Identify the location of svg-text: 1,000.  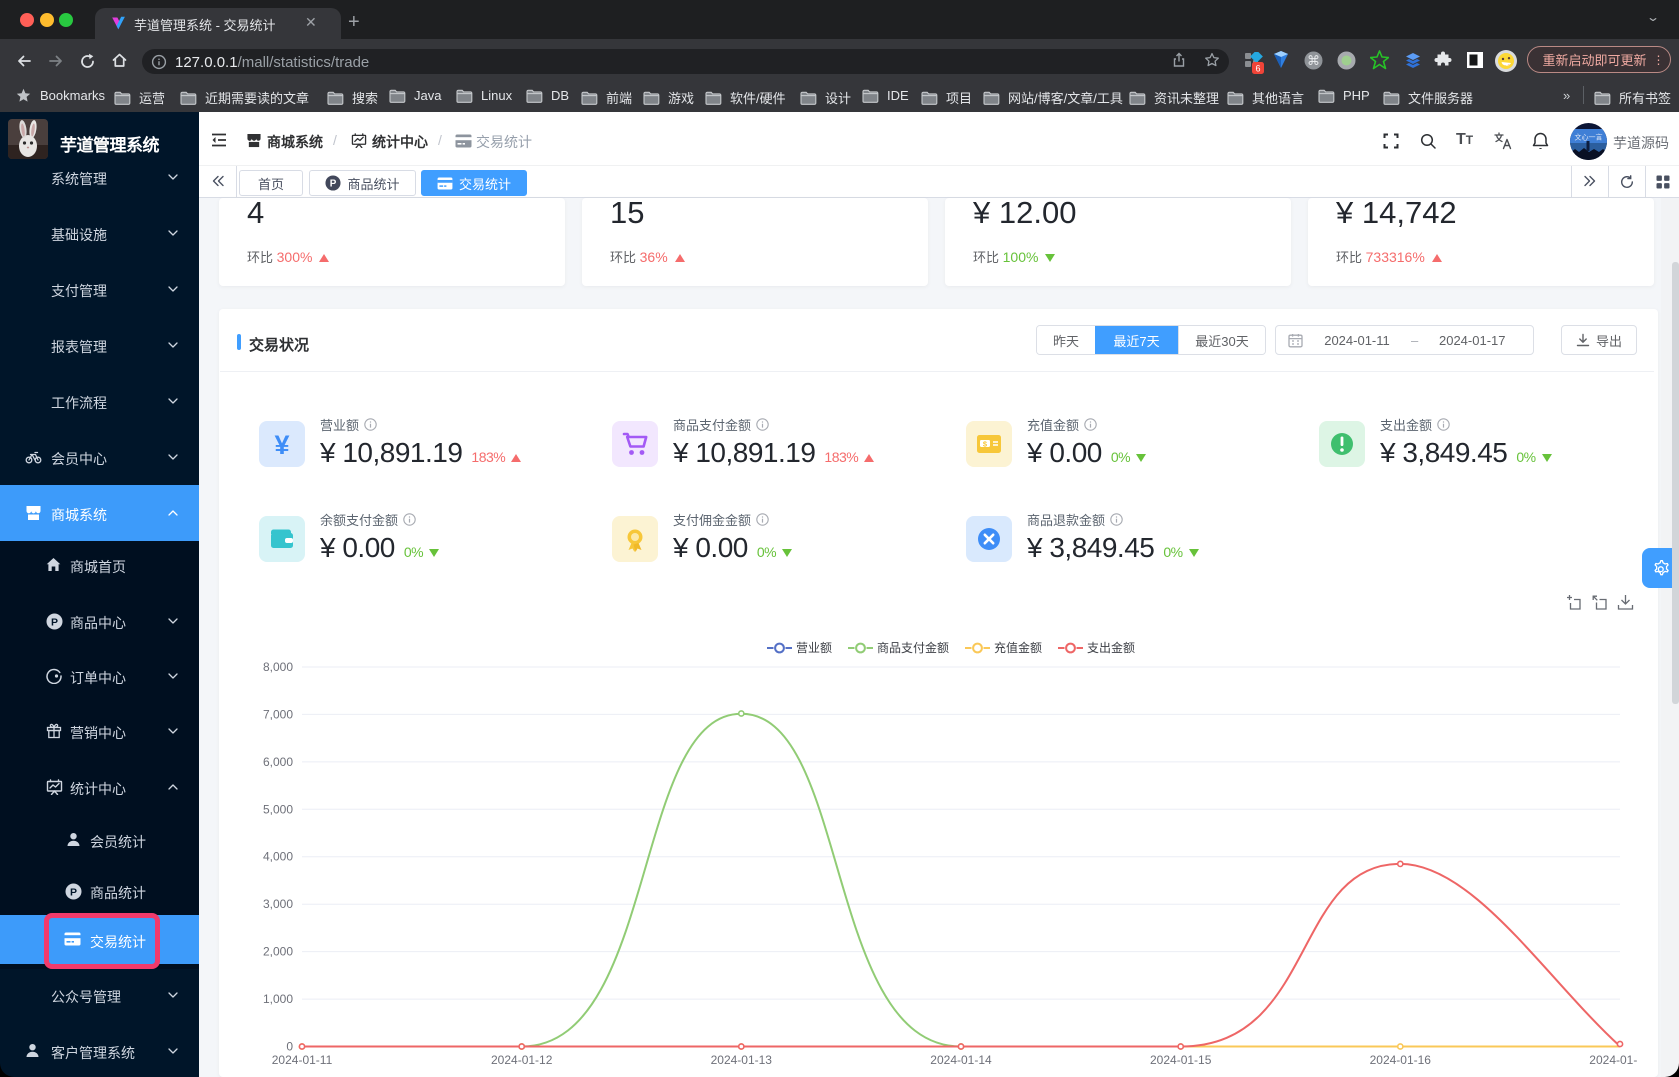
(278, 999).